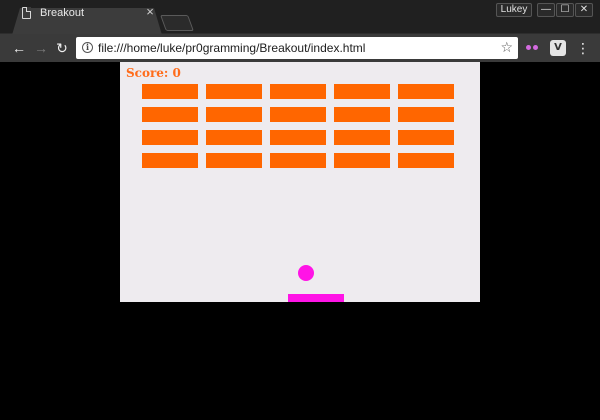 The height and width of the screenshot is (420, 600). I want to click on ball, so click(306, 273).